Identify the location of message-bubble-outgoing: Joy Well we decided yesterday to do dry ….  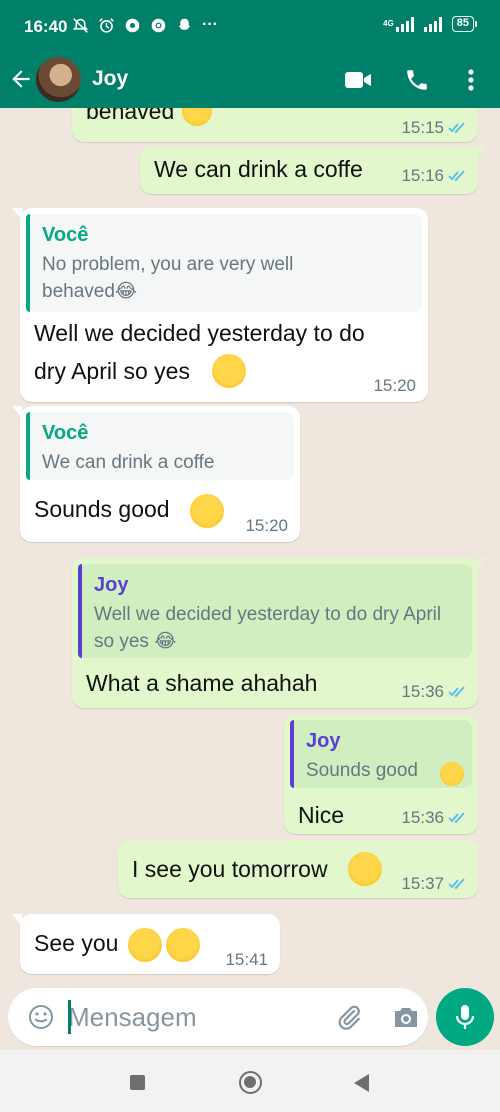
(279, 633).